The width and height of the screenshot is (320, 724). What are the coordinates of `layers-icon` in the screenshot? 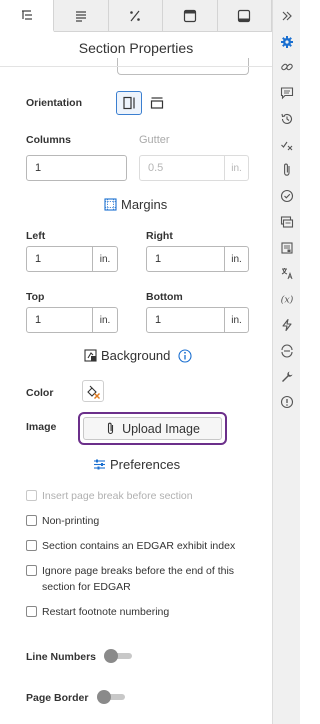 It's located at (287, 222).